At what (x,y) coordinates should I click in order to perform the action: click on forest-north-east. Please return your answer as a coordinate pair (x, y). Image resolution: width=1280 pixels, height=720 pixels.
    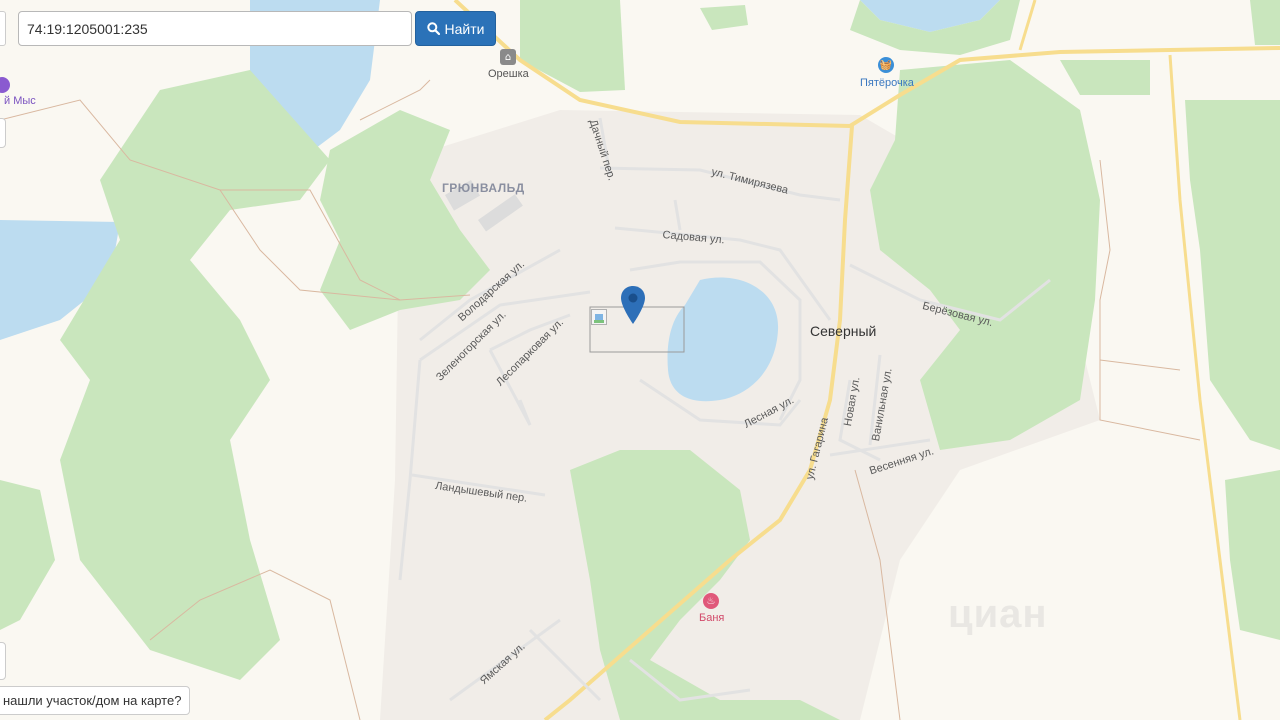
    Looking at the image, I should click on (1265, 22).